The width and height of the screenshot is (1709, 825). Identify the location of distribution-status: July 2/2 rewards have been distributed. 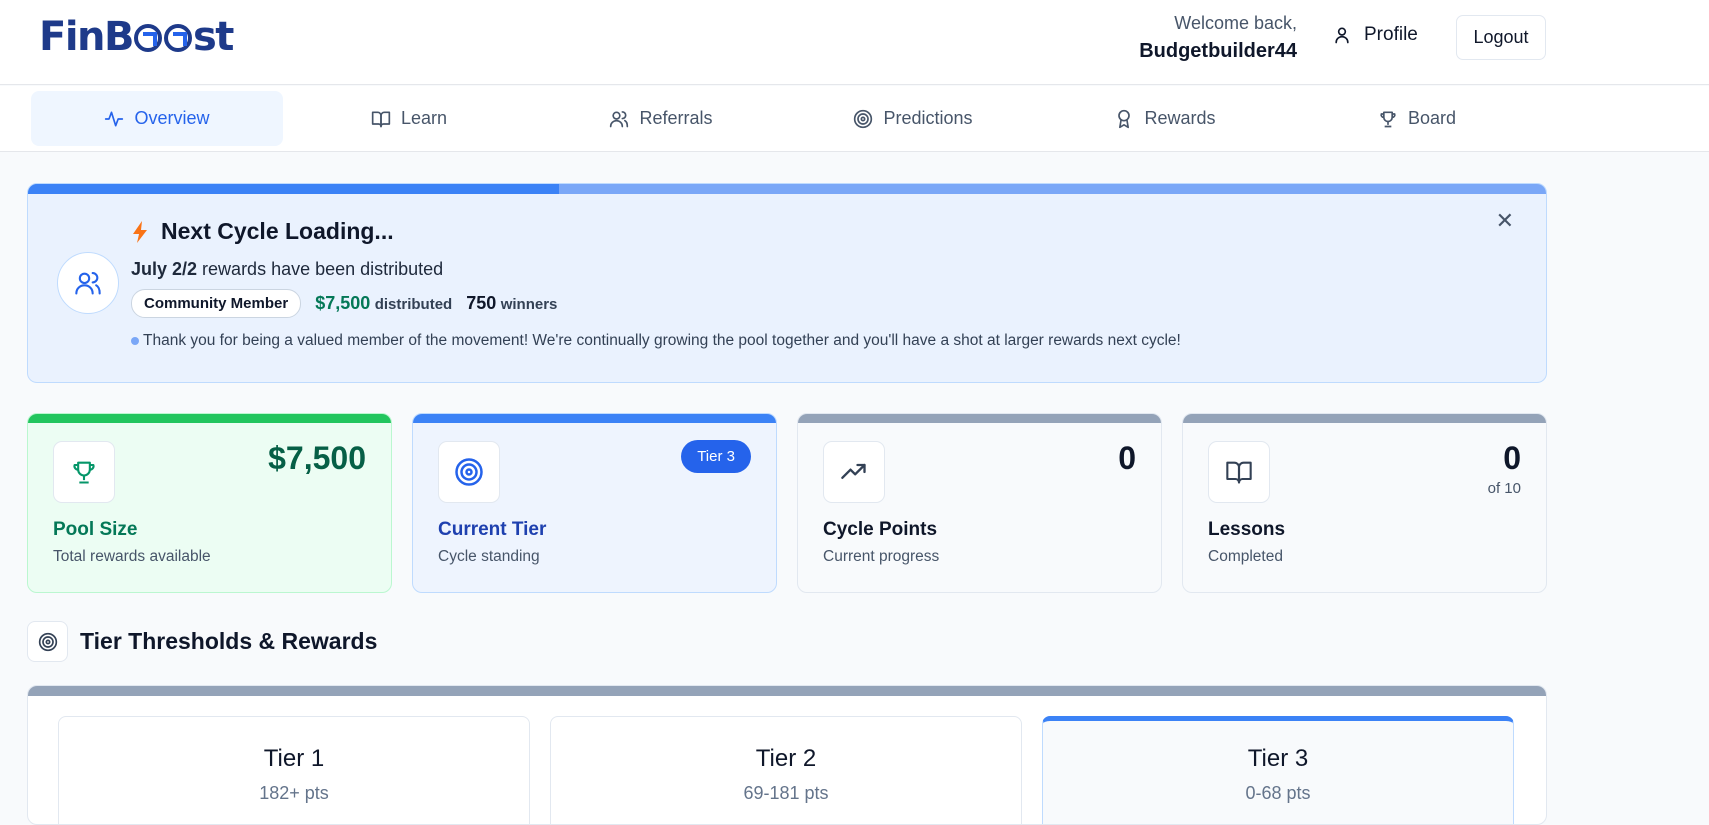
(287, 269).